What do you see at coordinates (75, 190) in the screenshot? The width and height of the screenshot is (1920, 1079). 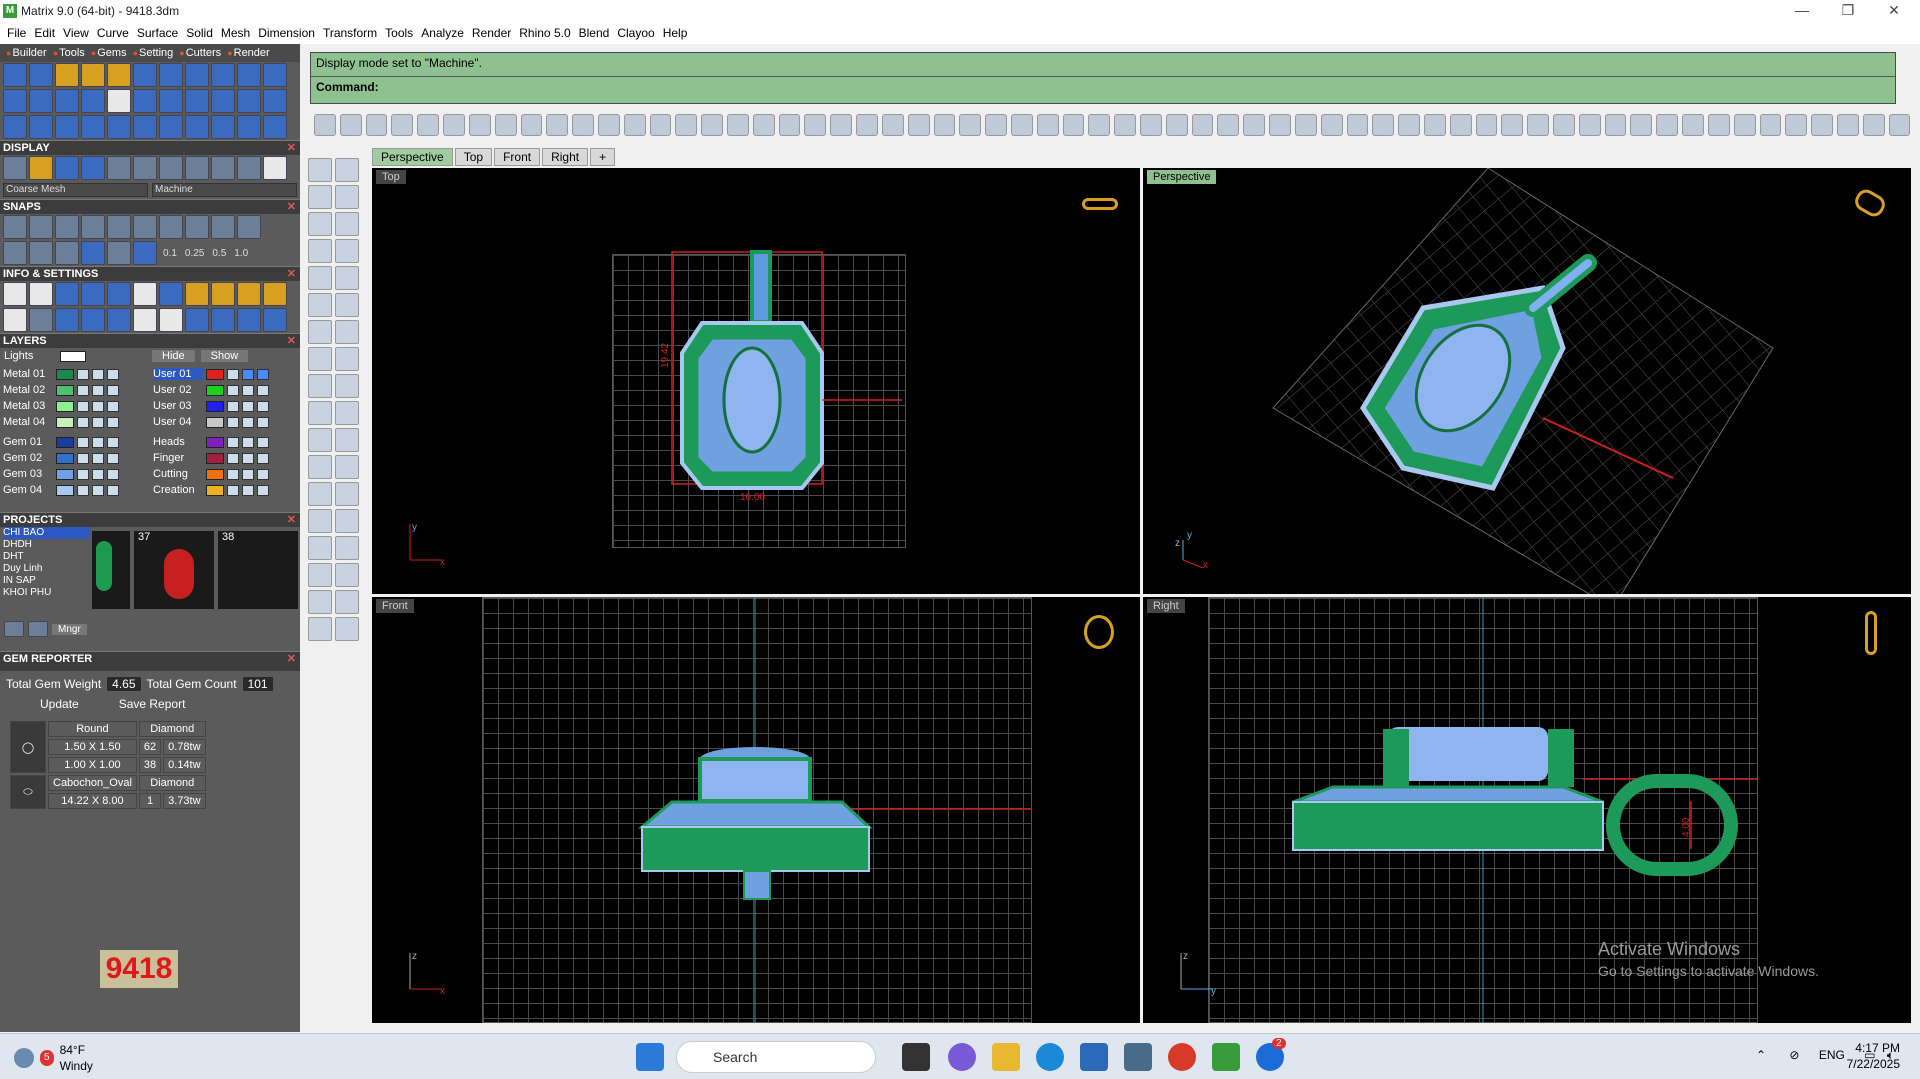 I see `mesh-select: Coarse Mesh` at bounding box center [75, 190].